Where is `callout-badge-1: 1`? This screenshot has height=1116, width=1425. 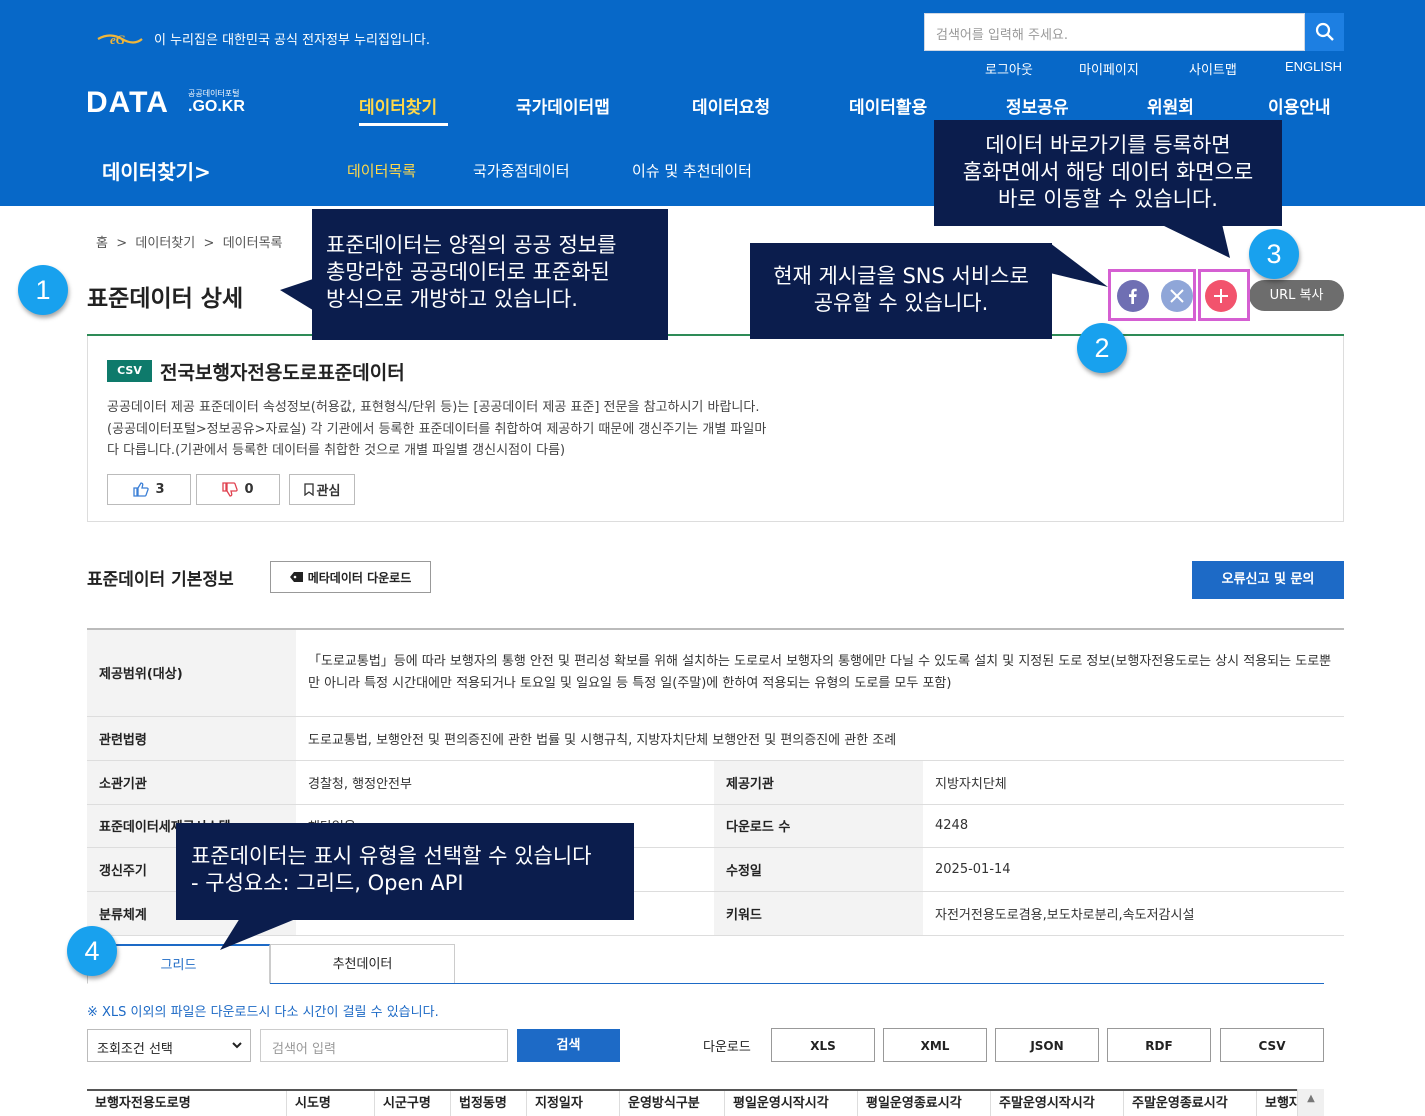
callout-badge-1: 1 is located at coordinates (43, 290).